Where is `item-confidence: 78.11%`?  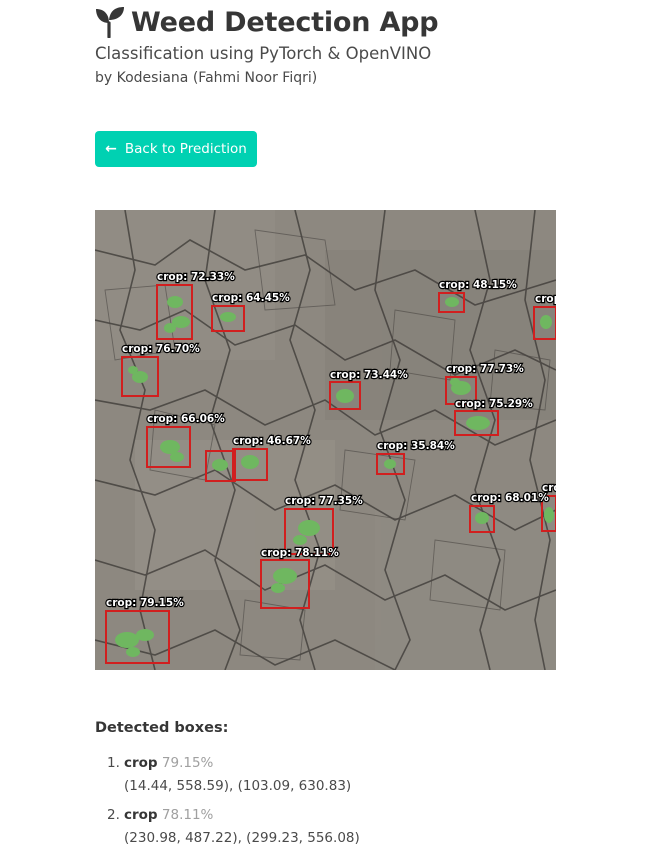 item-confidence: 78.11% is located at coordinates (187, 815).